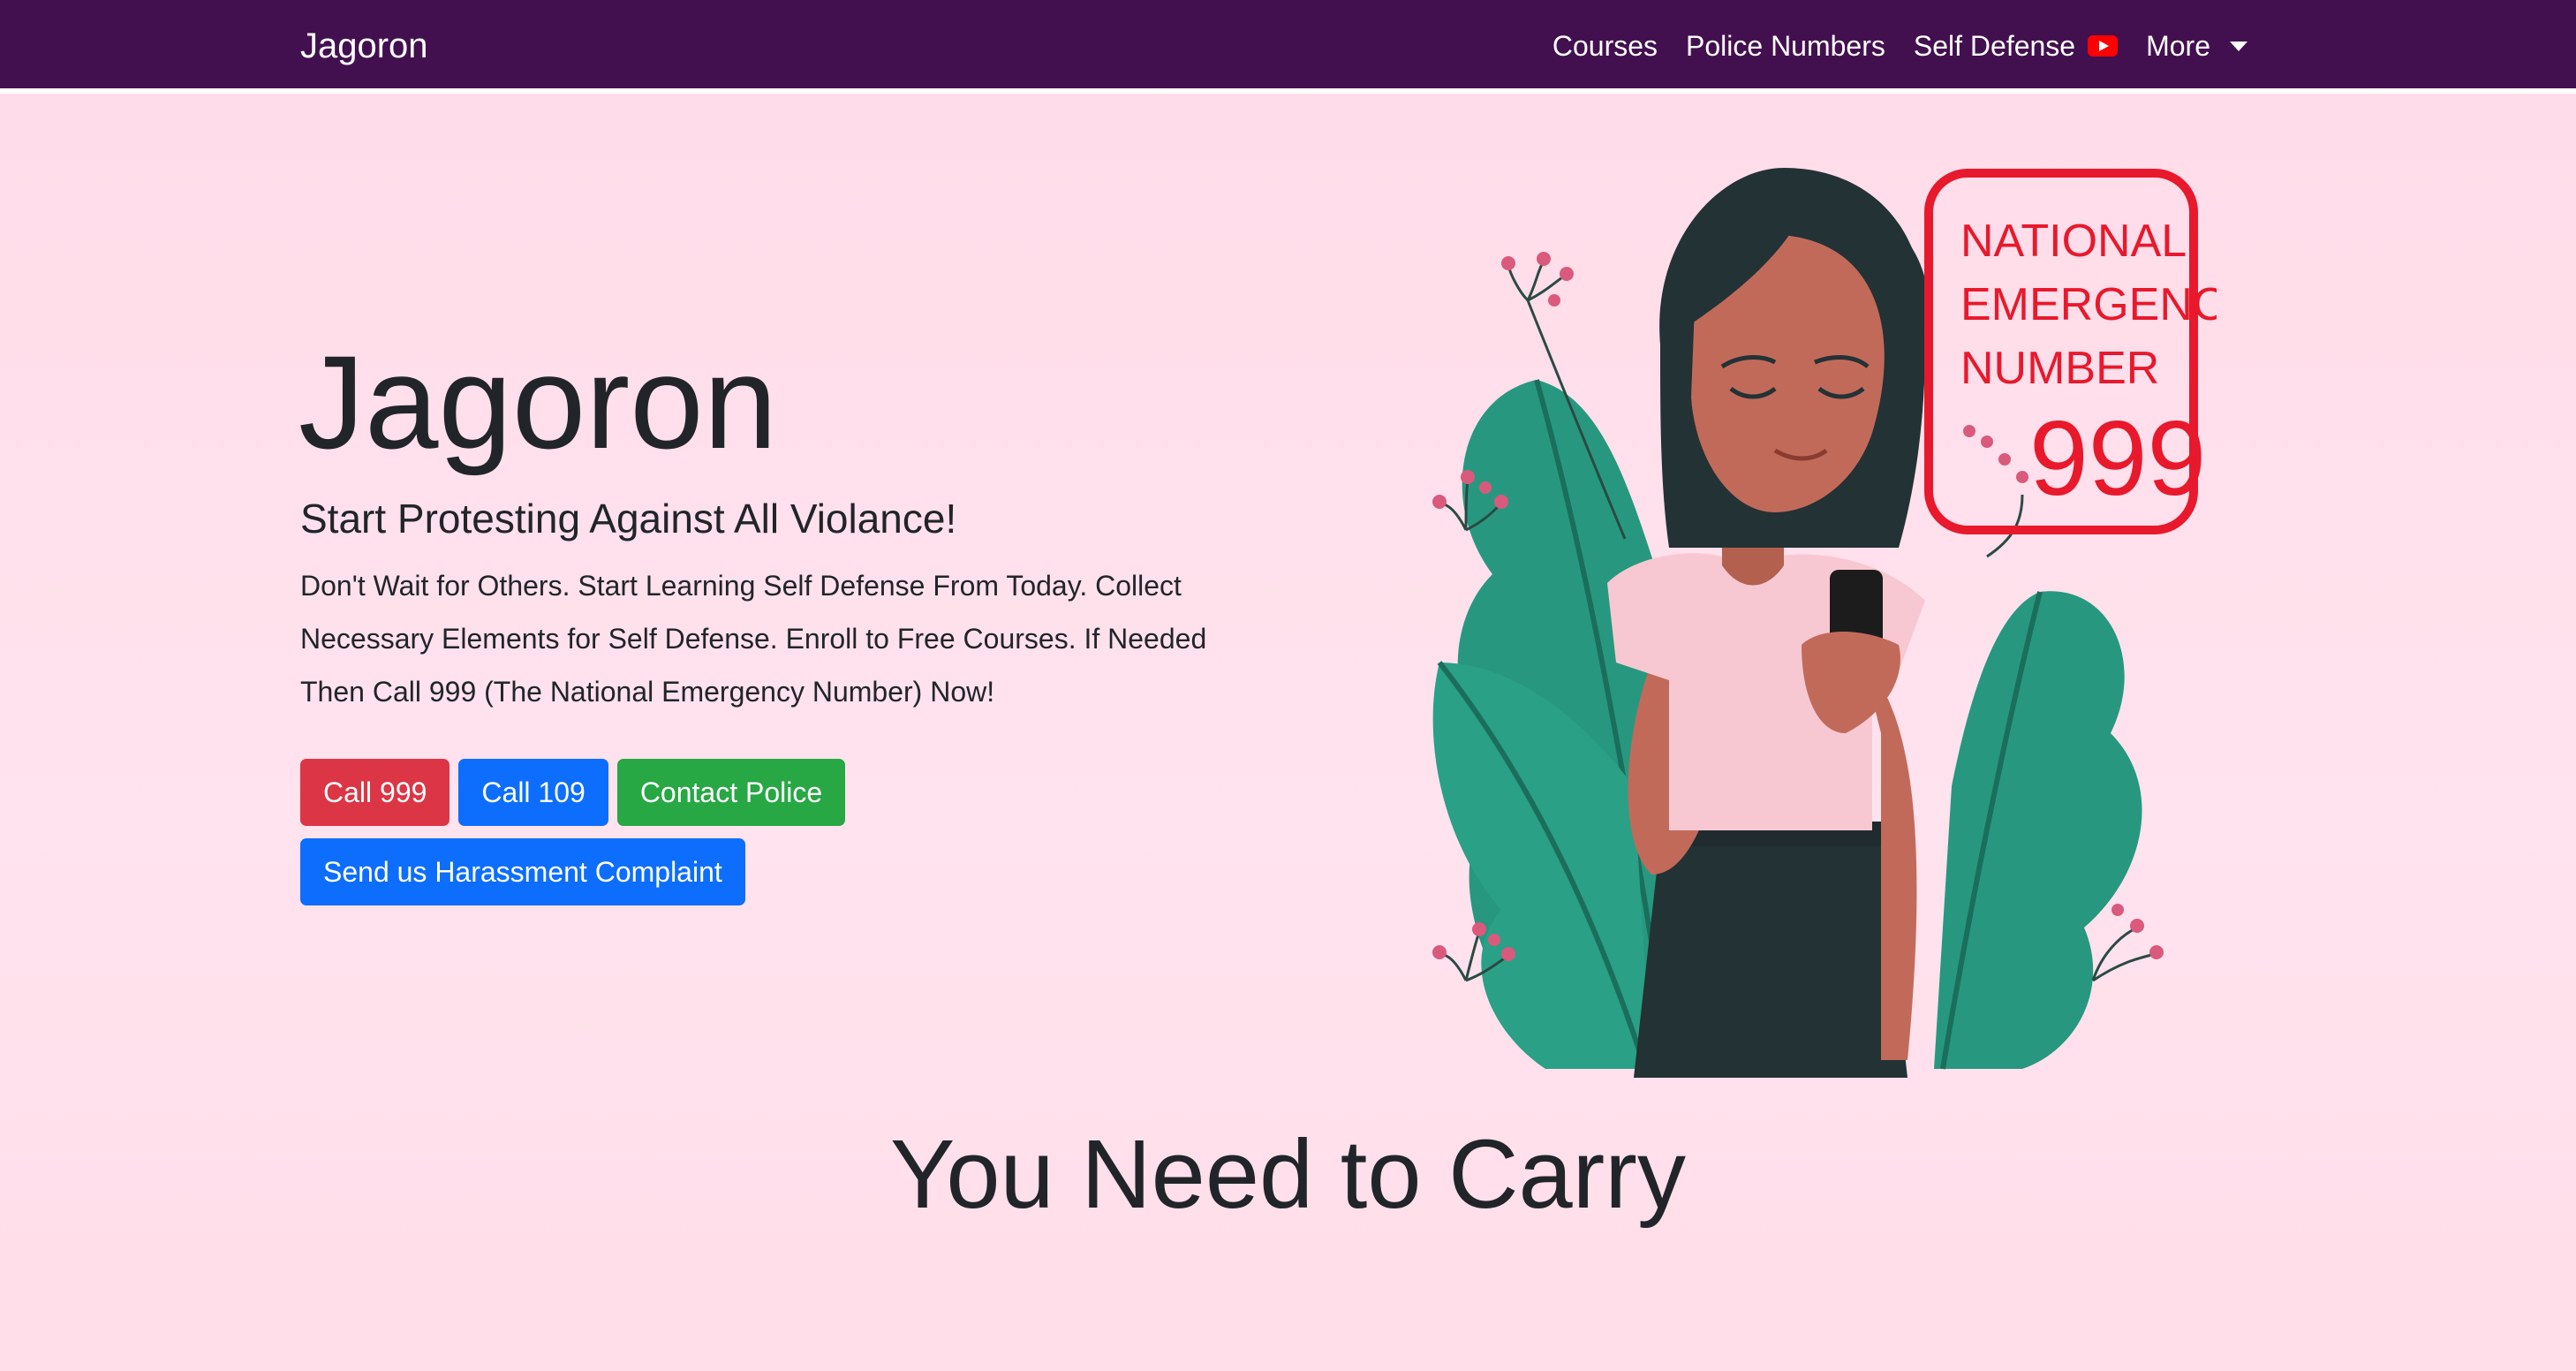  What do you see at coordinates (538, 402) in the screenshot?
I see `hero-title: Jagoron` at bounding box center [538, 402].